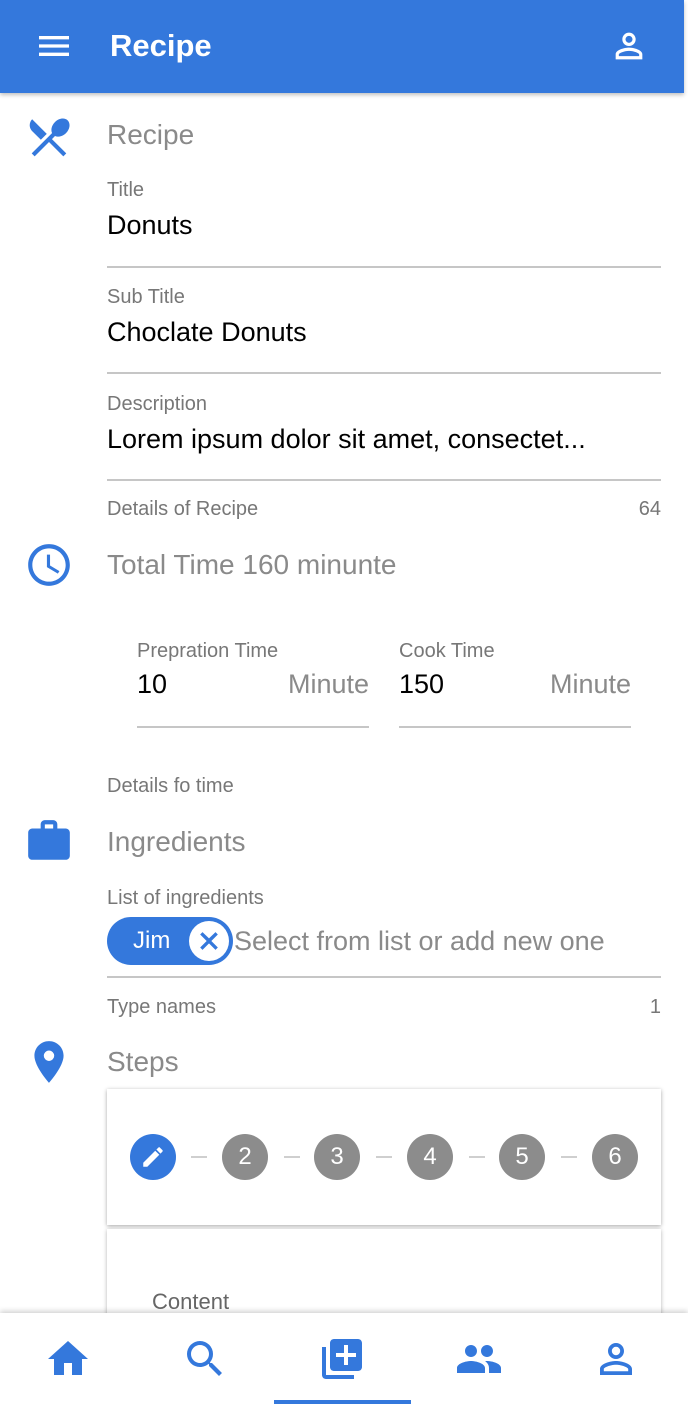  What do you see at coordinates (157, 404) in the screenshot?
I see `description-field-label: Description` at bounding box center [157, 404].